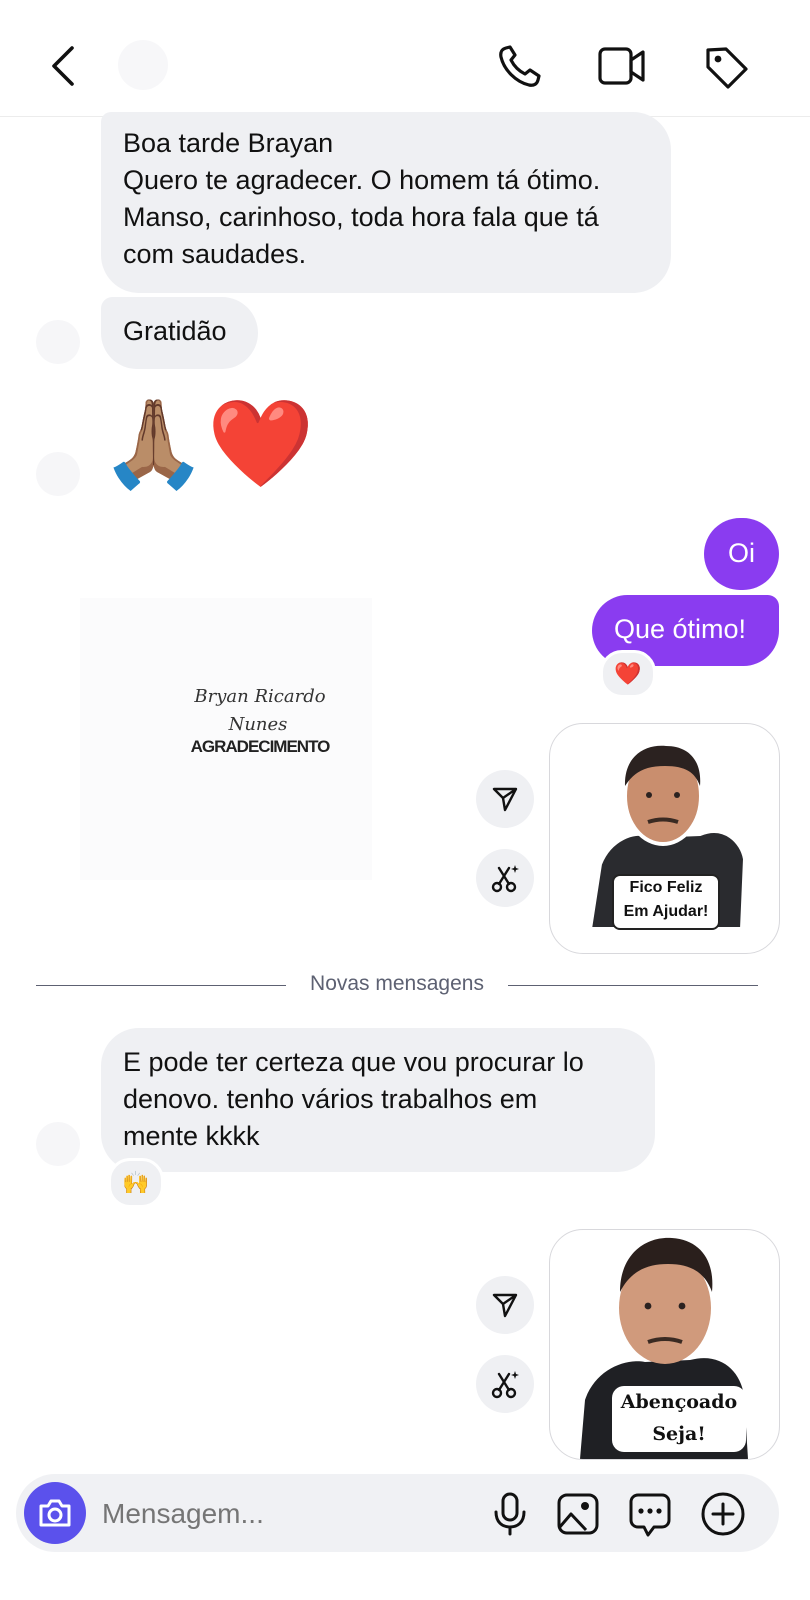 Image resolution: width=810 pixels, height=1600 pixels. I want to click on raised-hands-reaction: 🙌, so click(136, 1183).